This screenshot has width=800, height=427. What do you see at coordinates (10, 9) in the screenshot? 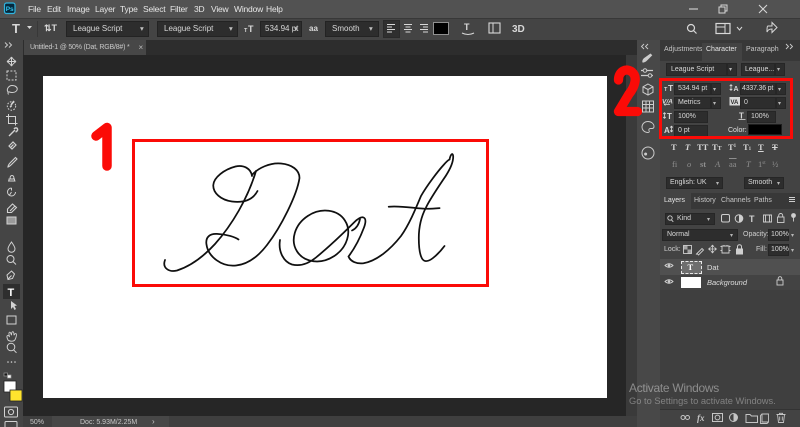
I see `svg-text: Ps` at bounding box center [10, 9].